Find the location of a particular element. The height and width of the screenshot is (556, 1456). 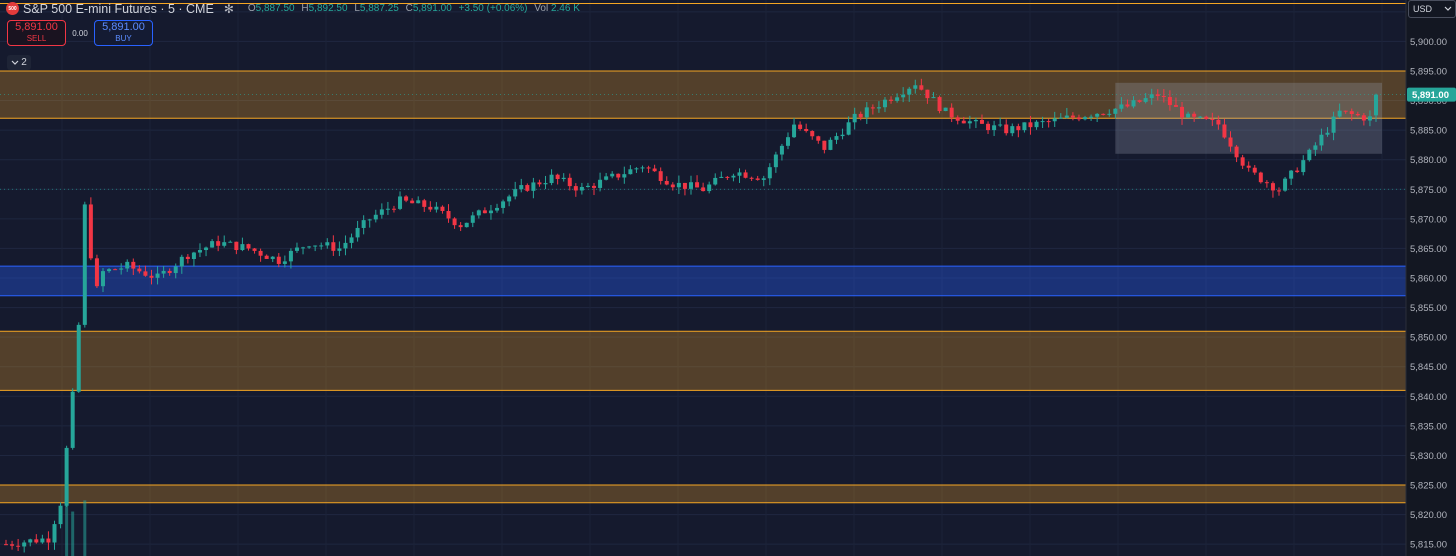

market-status-icon: ✻ is located at coordinates (228, 8).